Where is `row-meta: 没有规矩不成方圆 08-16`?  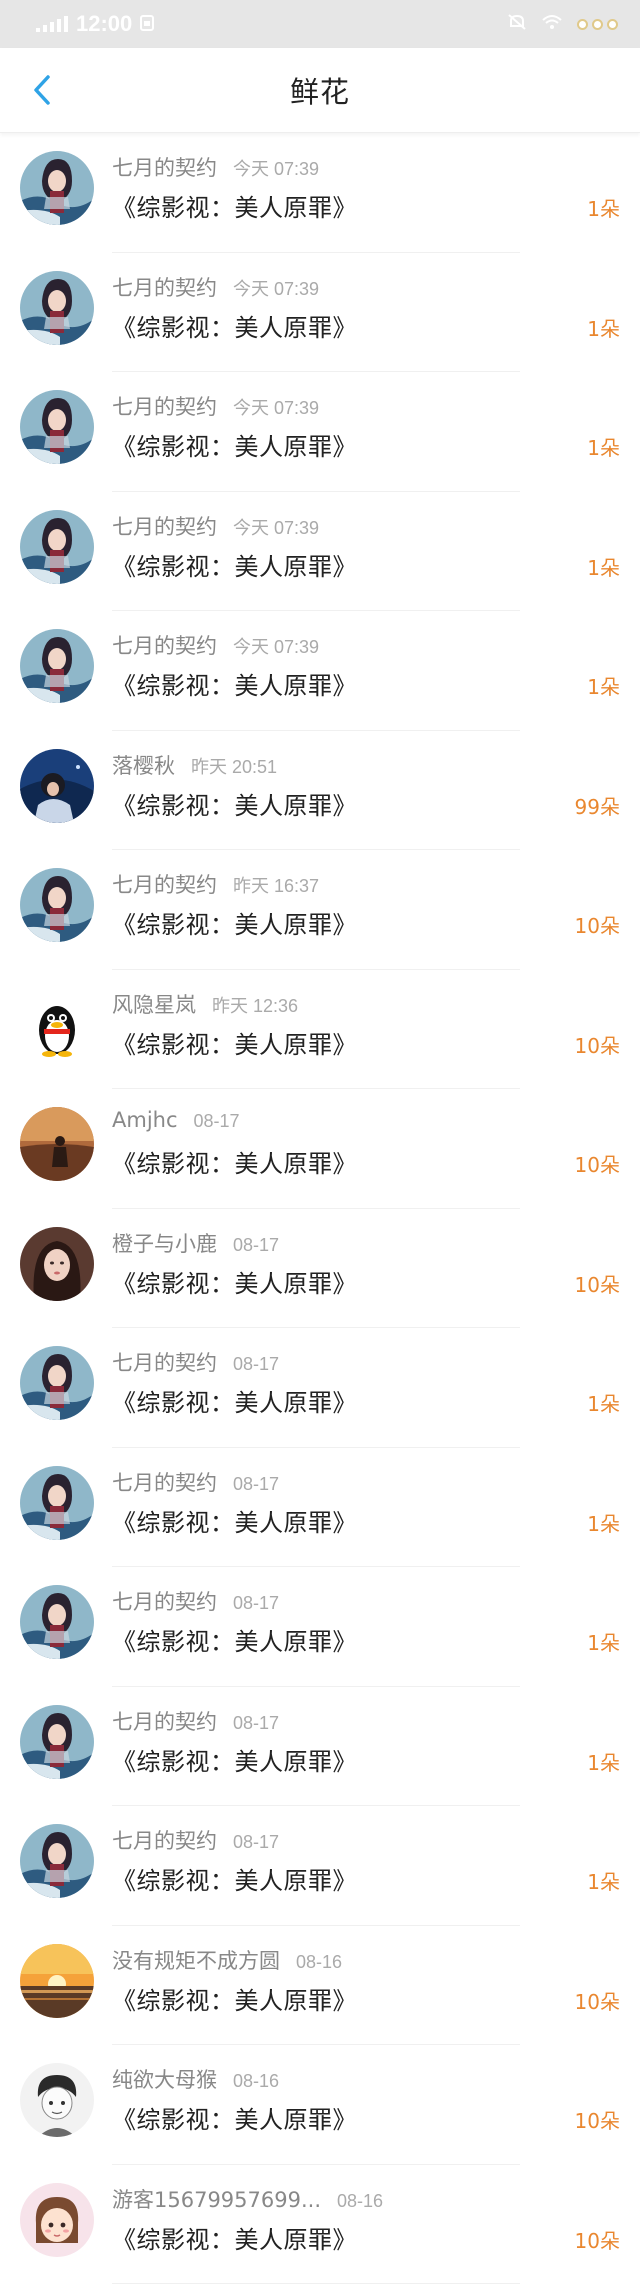 row-meta: 没有规矩不成方圆 08-16 is located at coordinates (227, 1960).